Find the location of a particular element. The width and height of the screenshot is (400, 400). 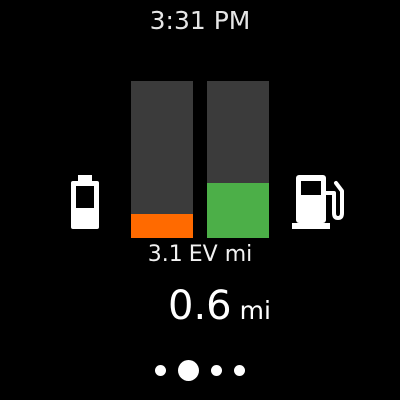

battery-level-bar is located at coordinates (162, 159).